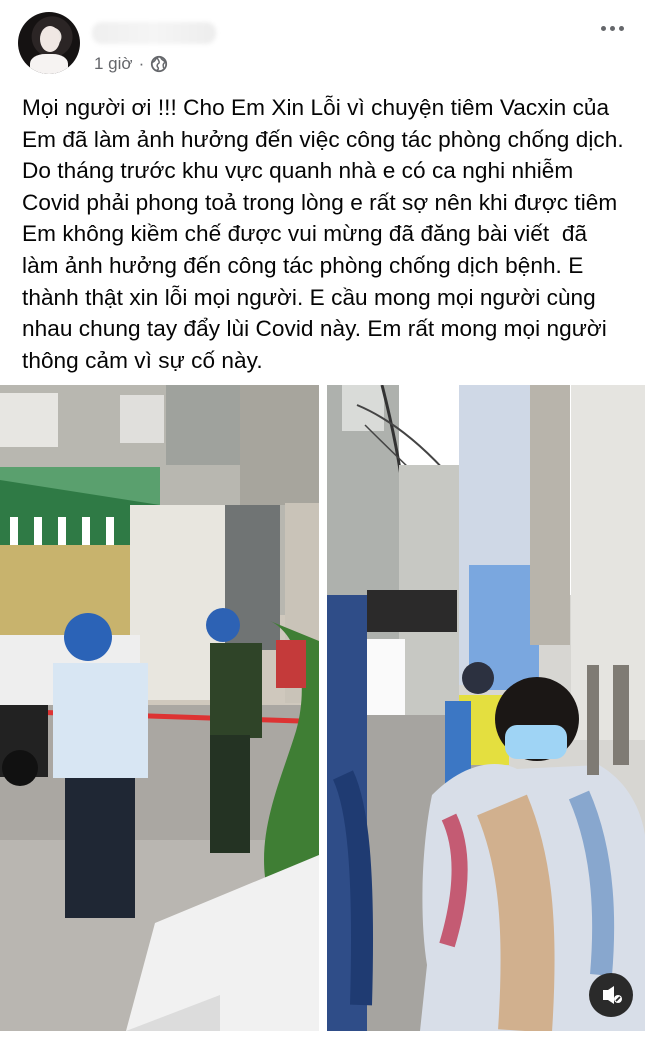 Image resolution: width=645 pixels, height=1037 pixels. I want to click on profile-avatar, so click(49, 43).